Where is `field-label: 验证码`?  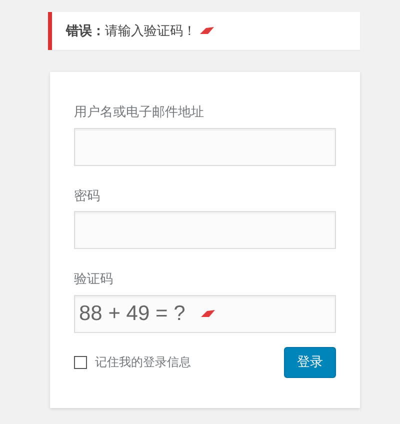
field-label: 验证码 is located at coordinates (94, 279).